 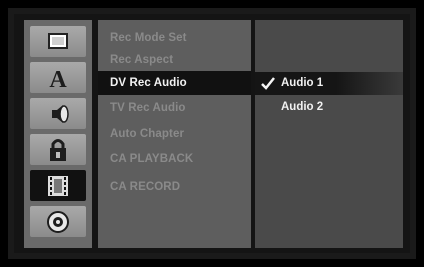 I want to click on menu-item-auto-chapter: Auto Chapter, so click(x=174, y=134).